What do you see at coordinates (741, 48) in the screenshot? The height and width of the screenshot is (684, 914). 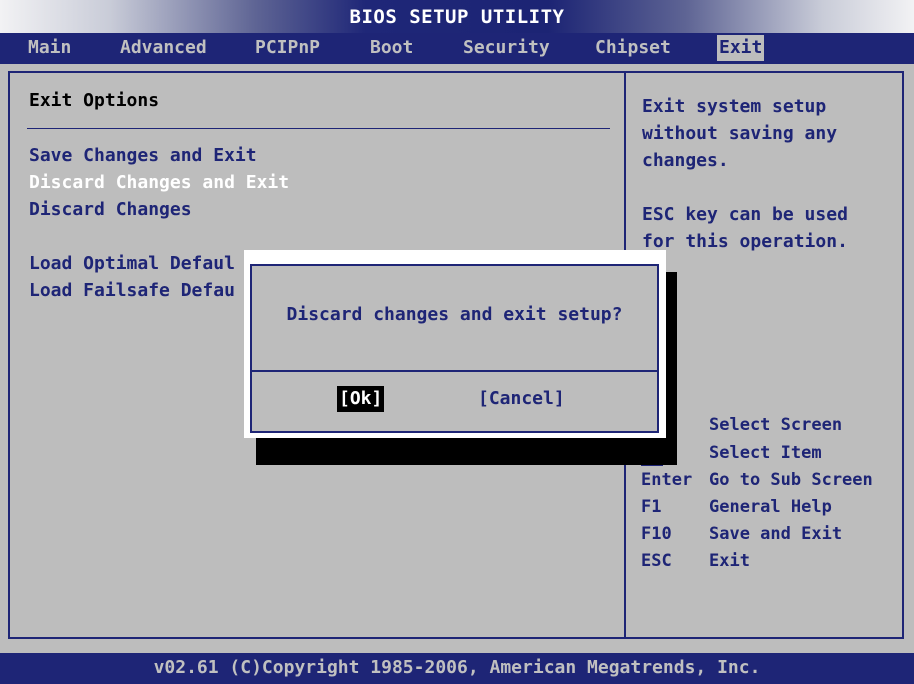 I see `menu-tab-exit: Exit` at bounding box center [741, 48].